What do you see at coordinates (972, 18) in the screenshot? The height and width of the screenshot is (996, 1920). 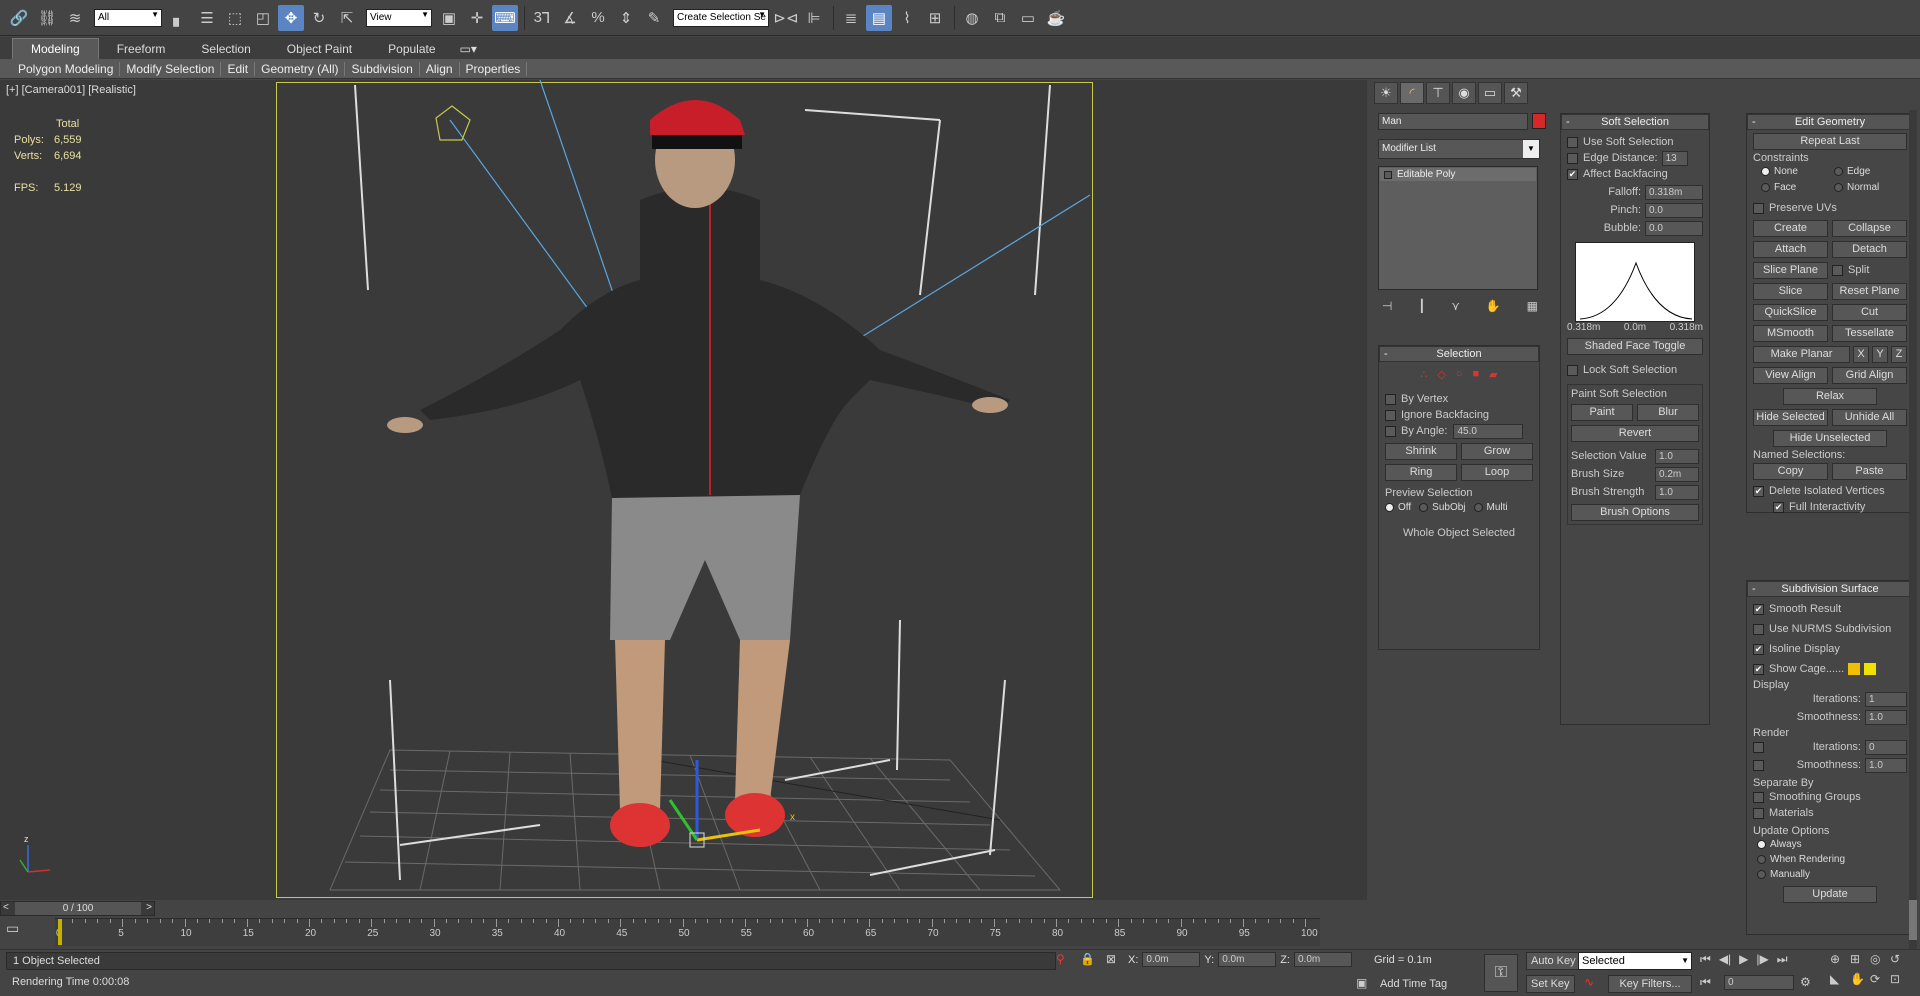 I see `material-editor-icon: ◍` at bounding box center [972, 18].